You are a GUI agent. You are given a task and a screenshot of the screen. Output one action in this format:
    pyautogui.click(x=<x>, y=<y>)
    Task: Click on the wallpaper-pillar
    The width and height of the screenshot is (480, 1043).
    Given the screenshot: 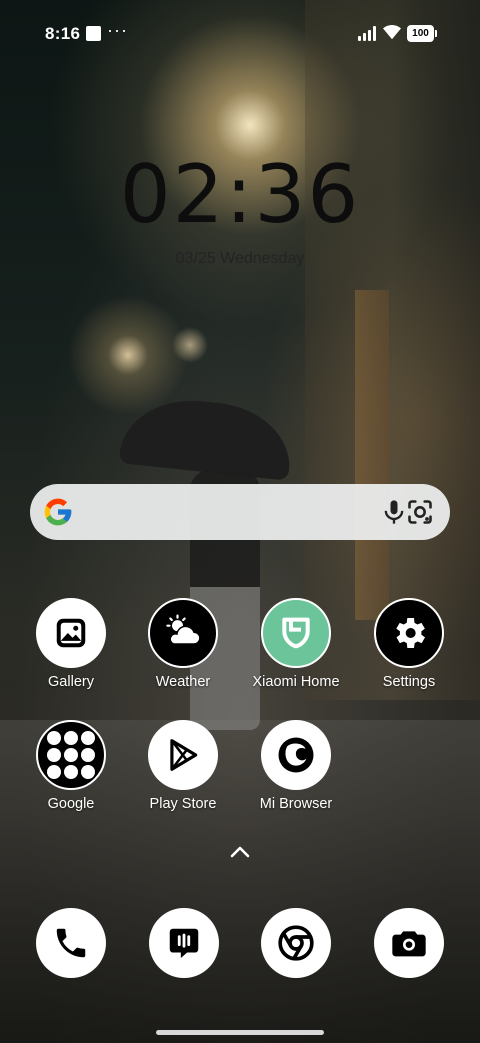 What is the action you would take?
    pyautogui.click(x=372, y=455)
    